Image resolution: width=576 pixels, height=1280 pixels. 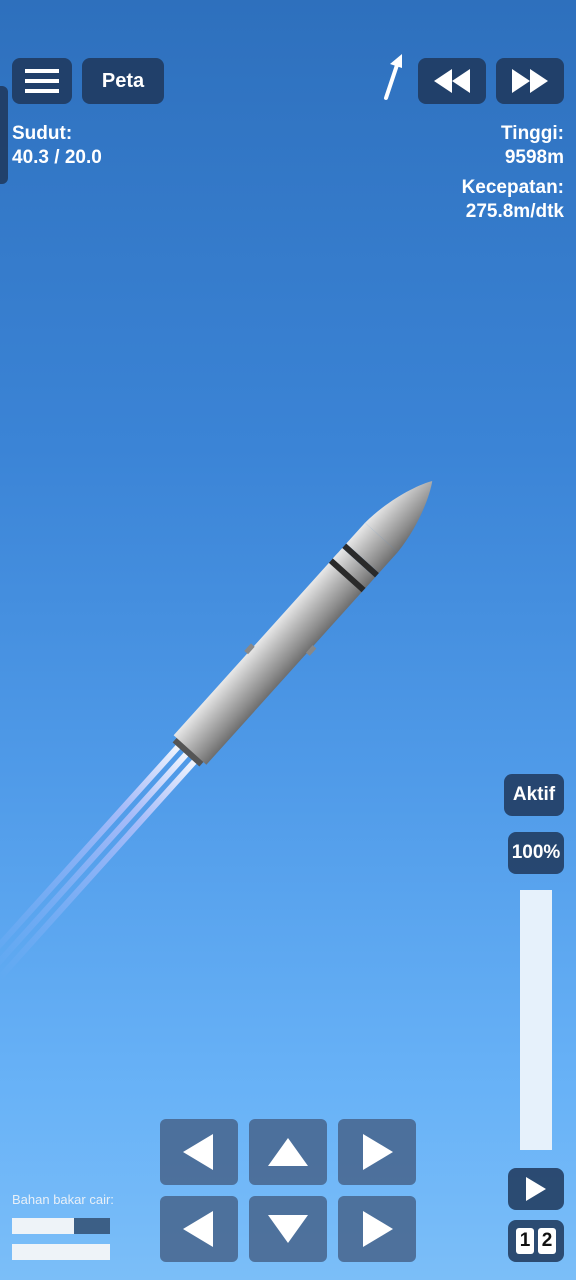 I want to click on play-icon, so click(x=536, y=1189).